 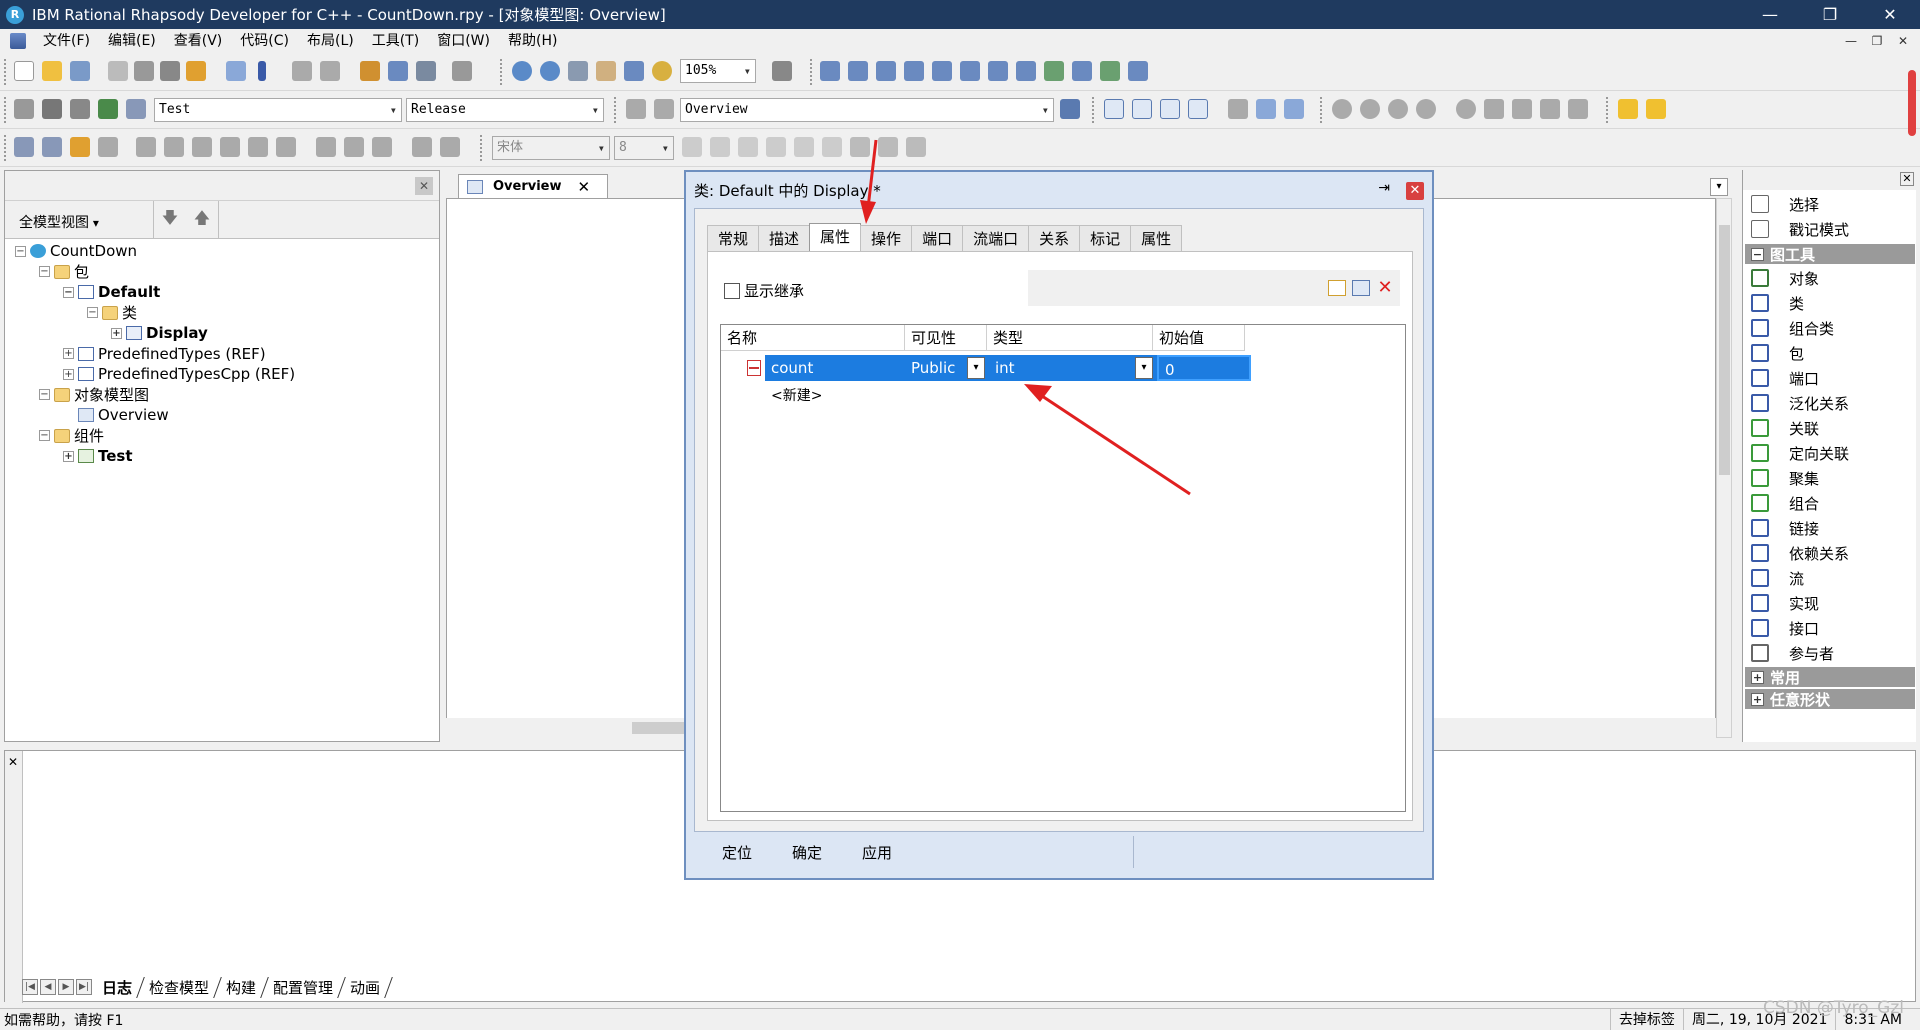 What do you see at coordinates (867, 110) in the screenshot?
I see `diagram-selector-combo: Overview` at bounding box center [867, 110].